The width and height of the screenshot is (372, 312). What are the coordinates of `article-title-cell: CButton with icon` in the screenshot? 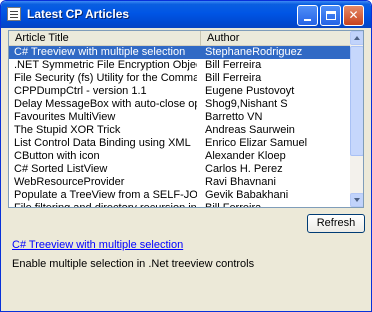 It's located at (57, 156).